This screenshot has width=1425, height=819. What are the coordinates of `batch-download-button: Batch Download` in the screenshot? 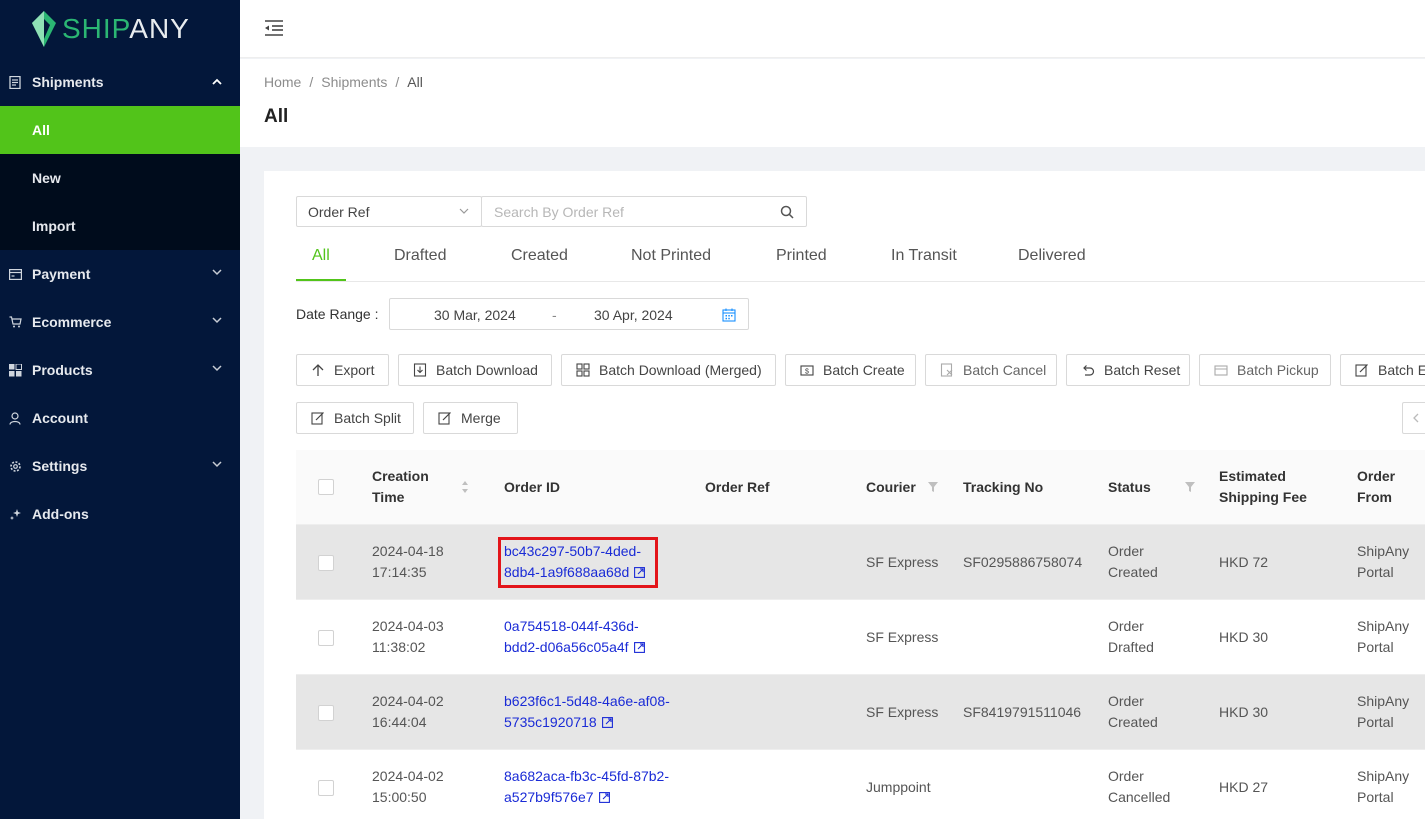 It's located at (475, 370).